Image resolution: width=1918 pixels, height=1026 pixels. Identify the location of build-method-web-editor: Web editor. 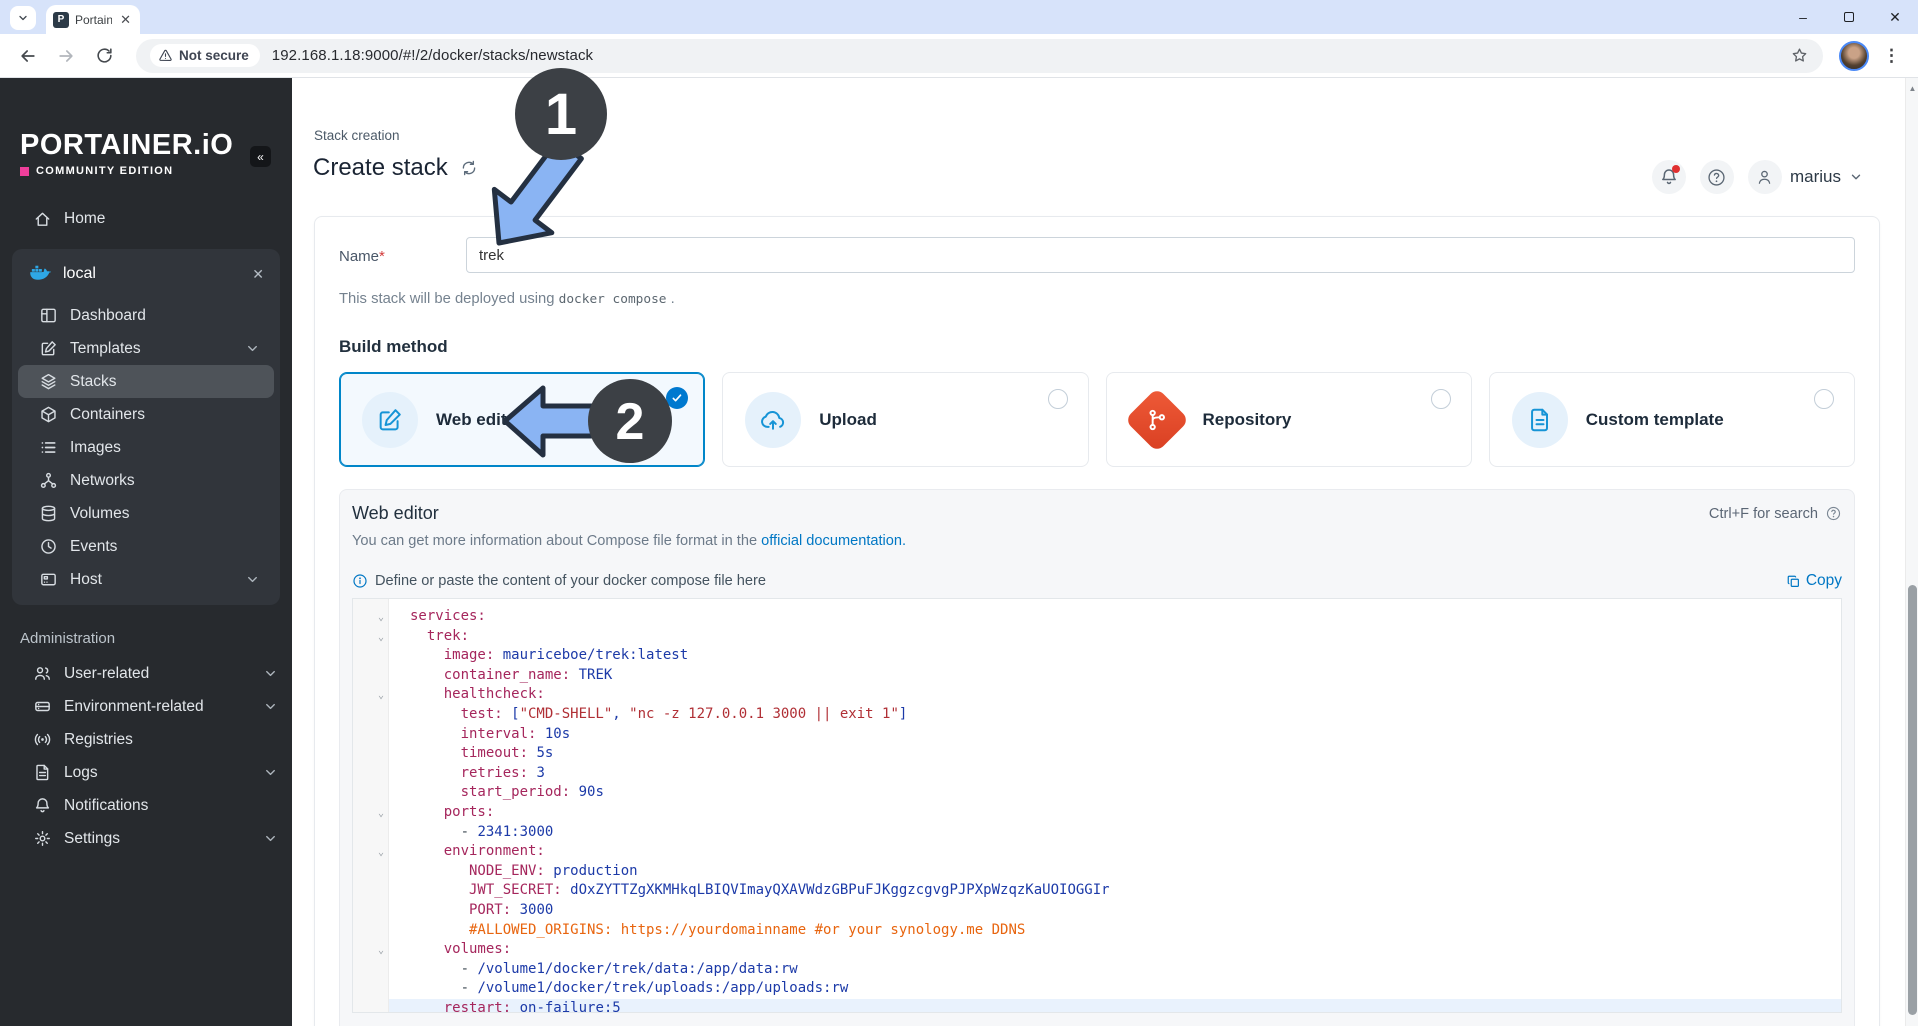
(522, 419).